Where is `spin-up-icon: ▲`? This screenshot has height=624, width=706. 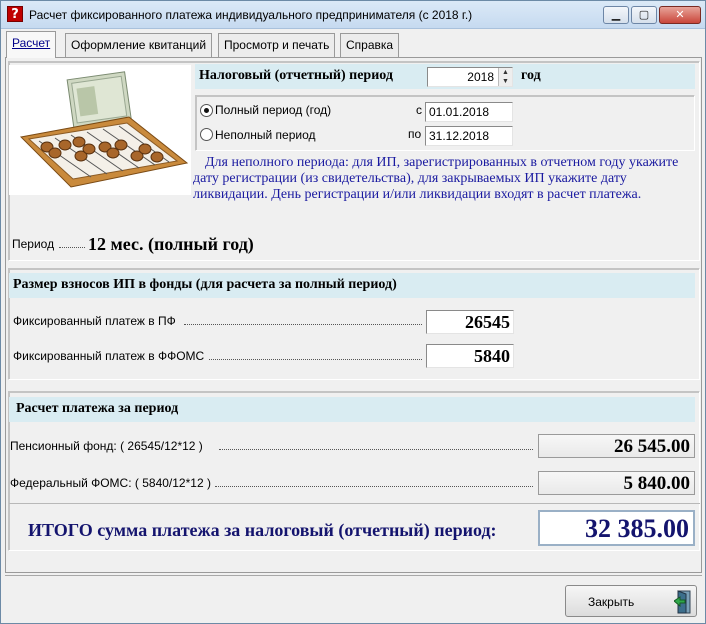
spin-up-icon: ▲ is located at coordinates (505, 72).